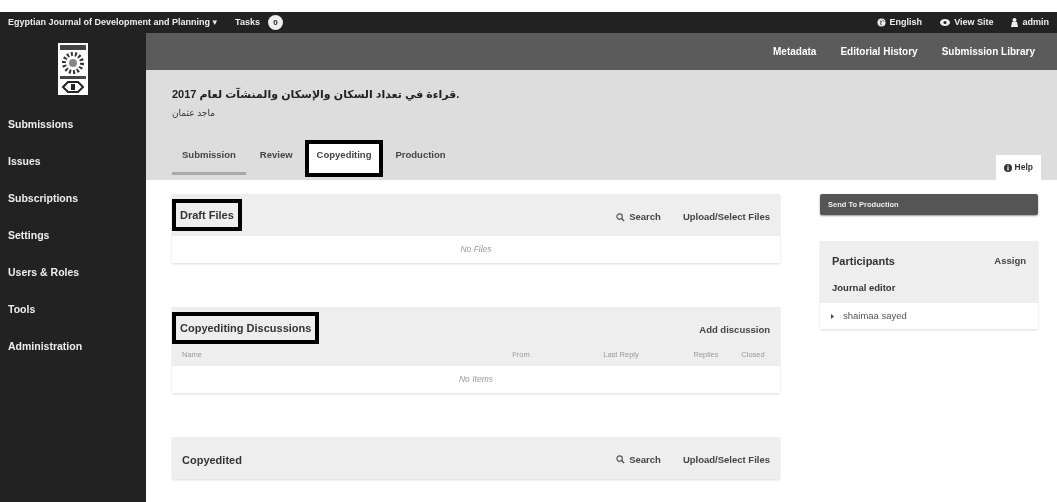 This screenshot has width=1057, height=502. Describe the element at coordinates (275, 22) in the screenshot. I see `tasks-count-badge: 0` at that location.